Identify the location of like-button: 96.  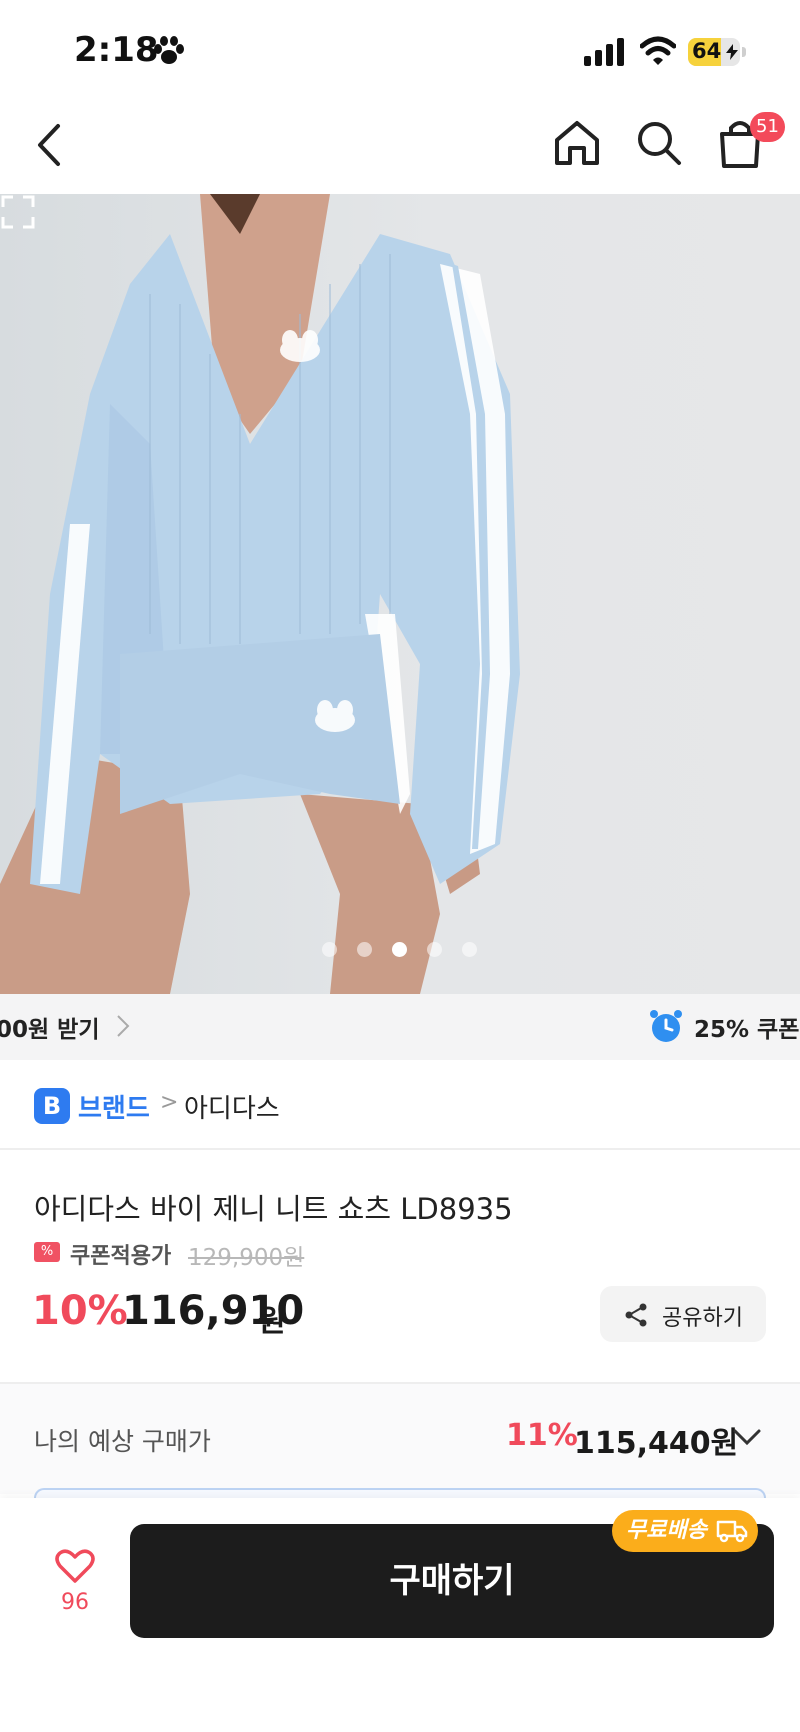
(75, 1588).